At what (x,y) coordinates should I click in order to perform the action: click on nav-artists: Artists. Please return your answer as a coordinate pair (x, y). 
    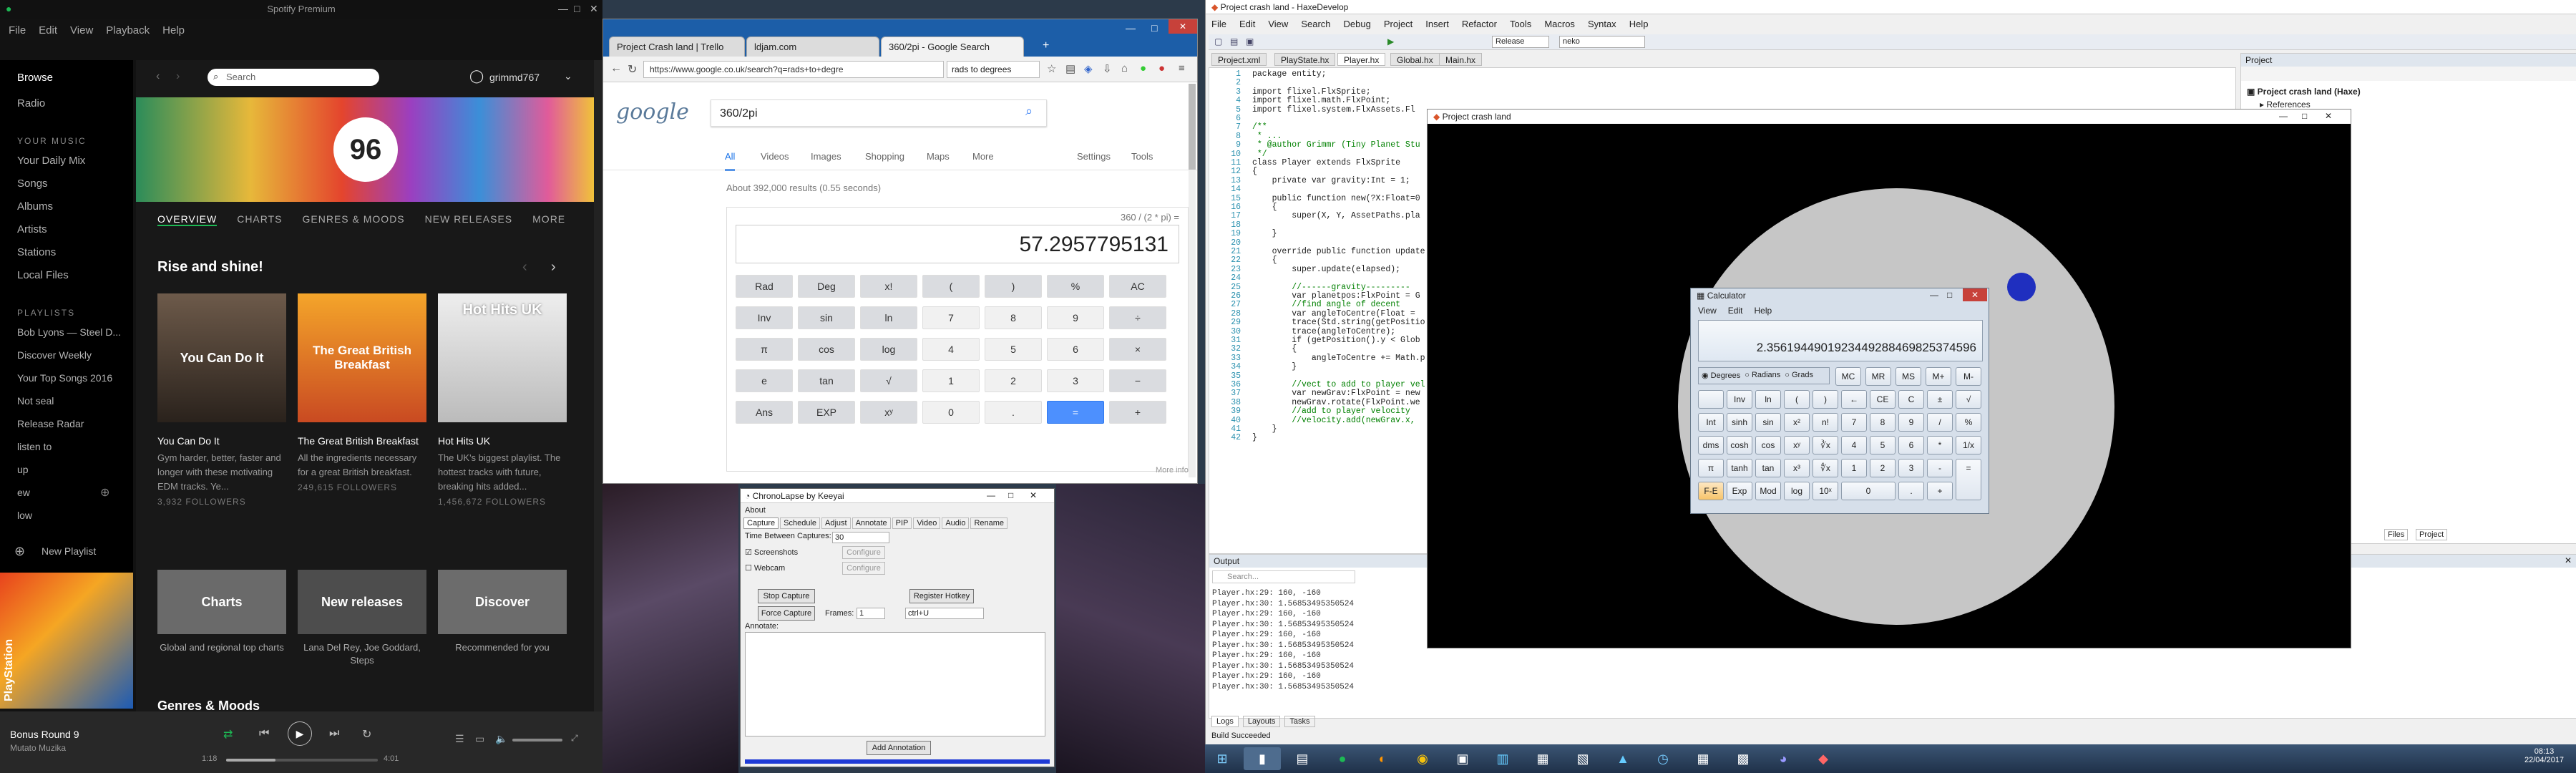
    Looking at the image, I should click on (32, 229).